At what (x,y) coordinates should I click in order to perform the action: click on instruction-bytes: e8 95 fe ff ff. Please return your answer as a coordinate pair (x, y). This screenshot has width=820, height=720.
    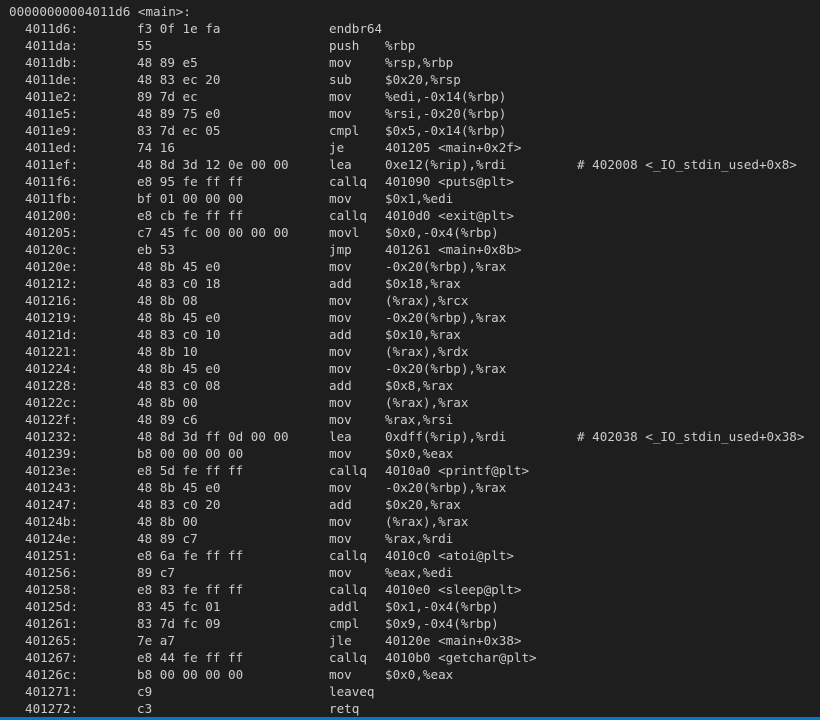
    Looking at the image, I should click on (190, 181).